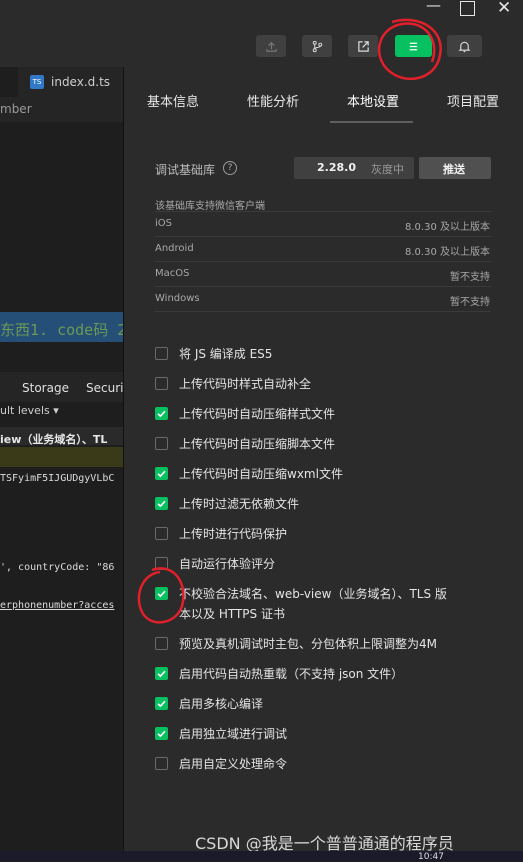  What do you see at coordinates (185, 170) in the screenshot?
I see `debug-lib-label: 调试基础库` at bounding box center [185, 170].